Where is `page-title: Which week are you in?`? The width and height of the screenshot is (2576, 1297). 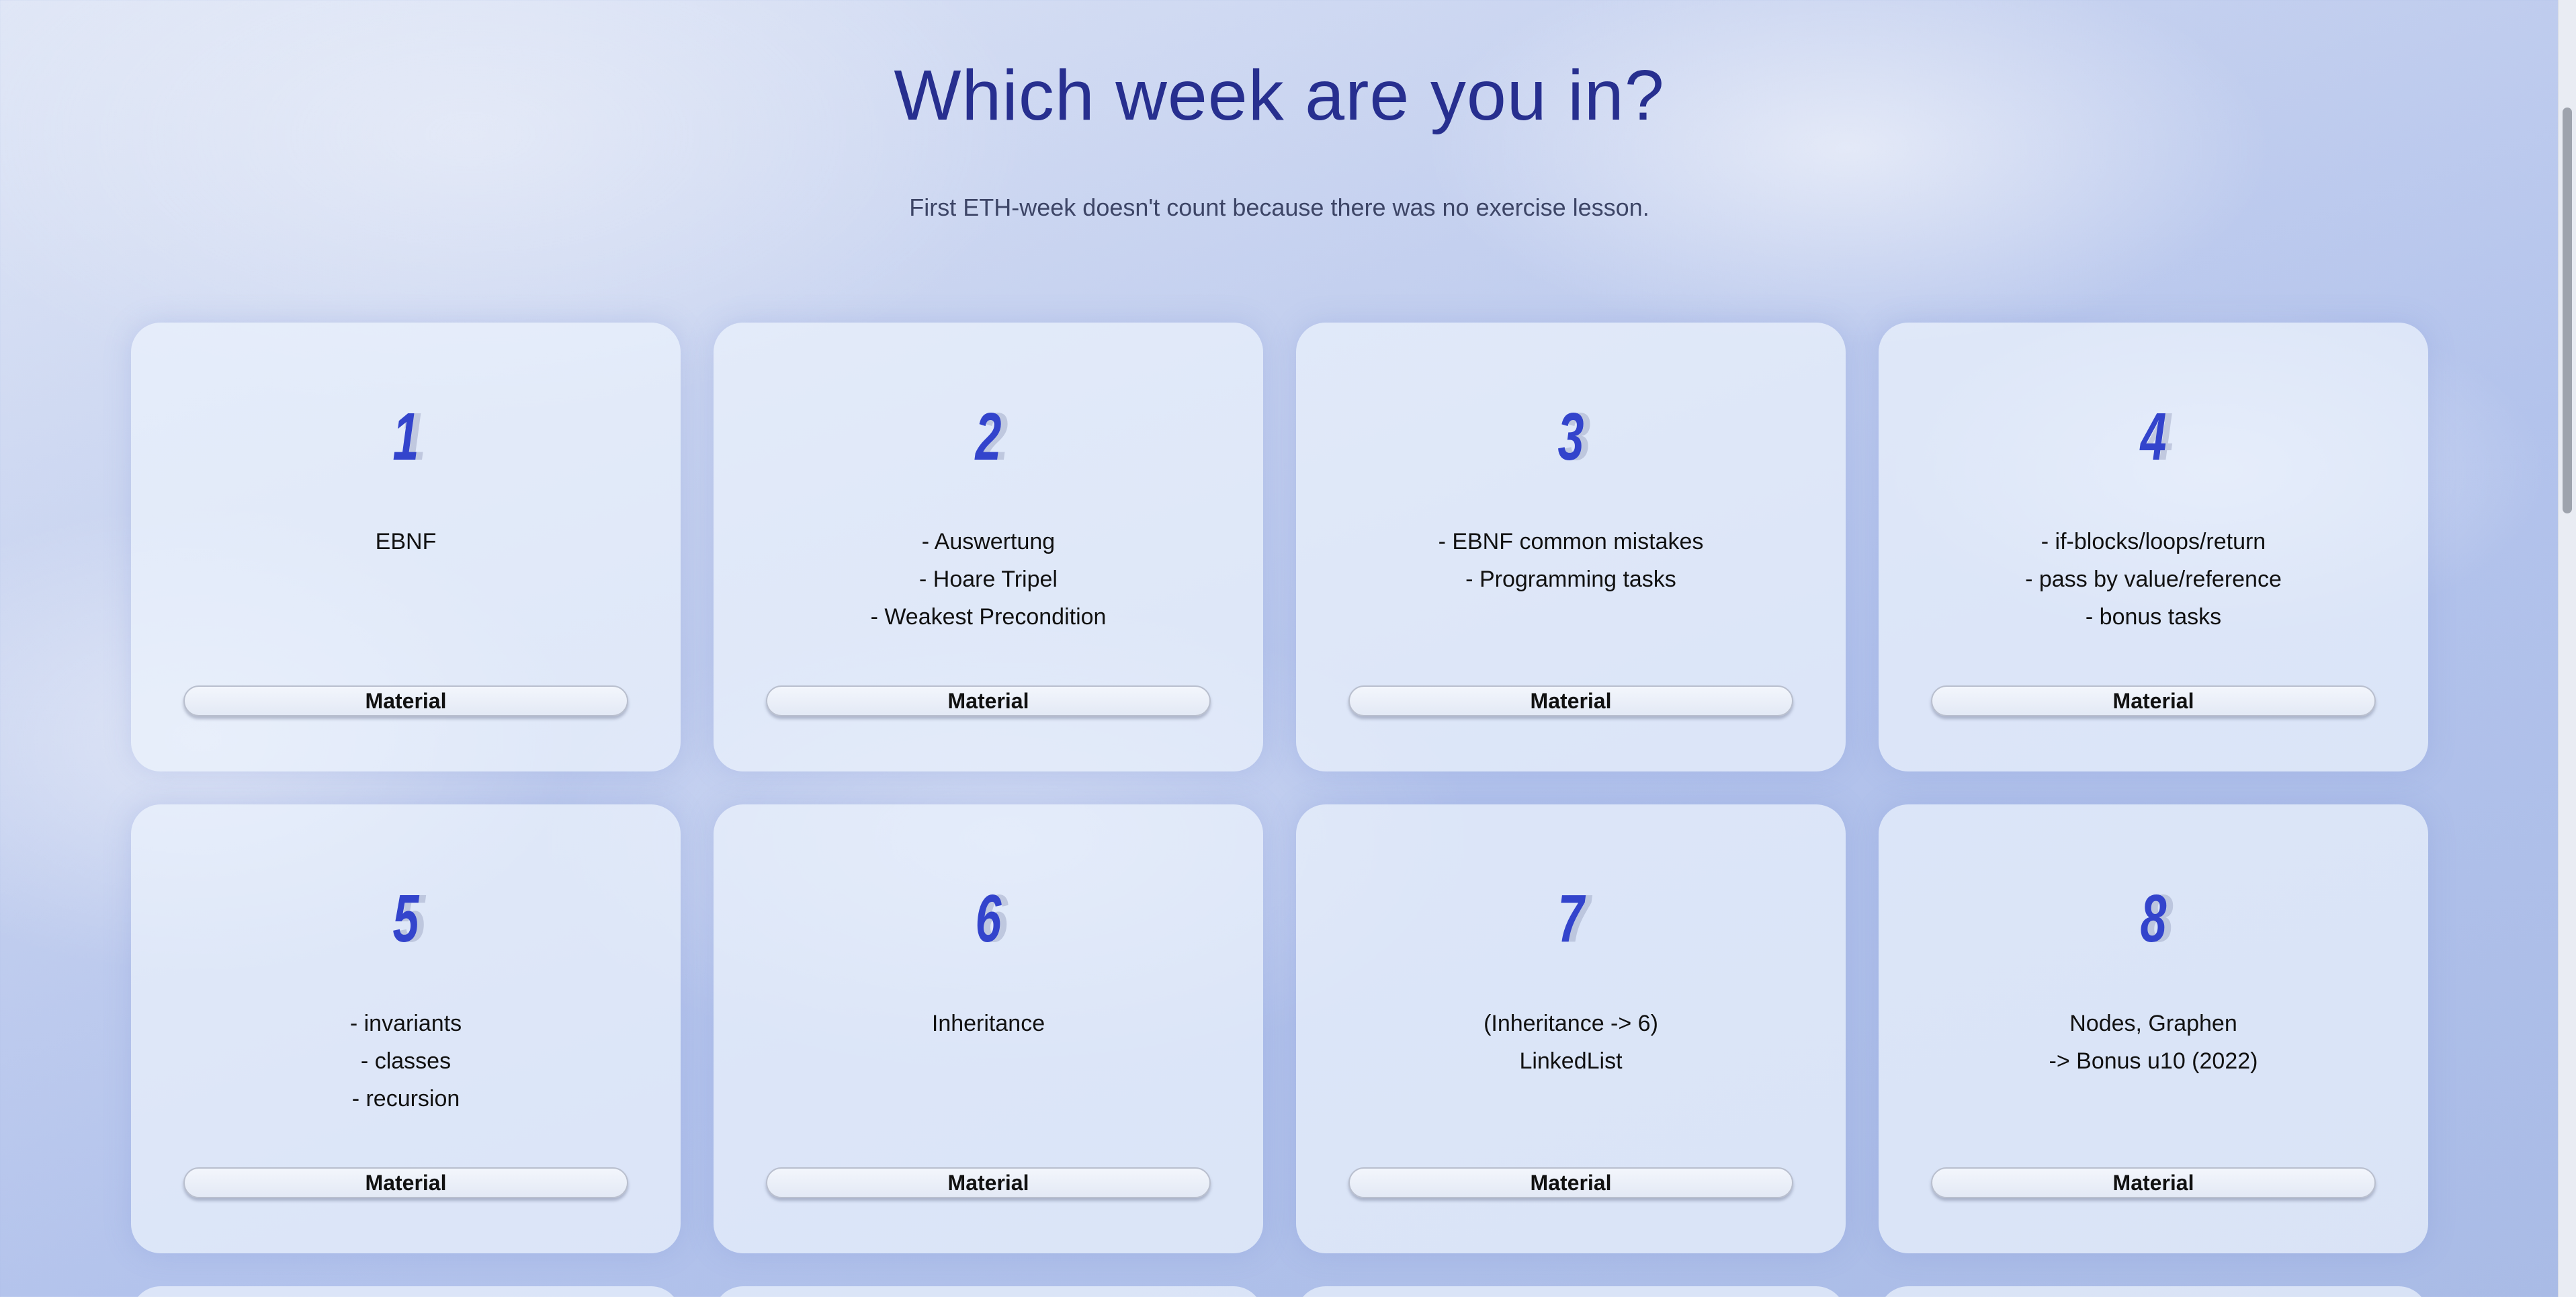
page-title: Which week are you in? is located at coordinates (1279, 95).